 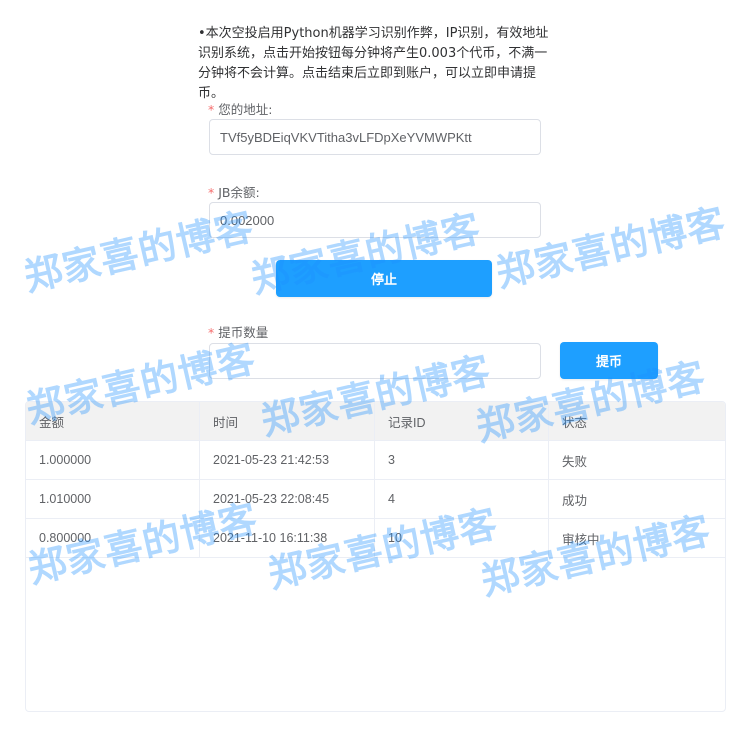 I want to click on table-header-row: 金额 时间 记录ID 状态, so click(x=375, y=421).